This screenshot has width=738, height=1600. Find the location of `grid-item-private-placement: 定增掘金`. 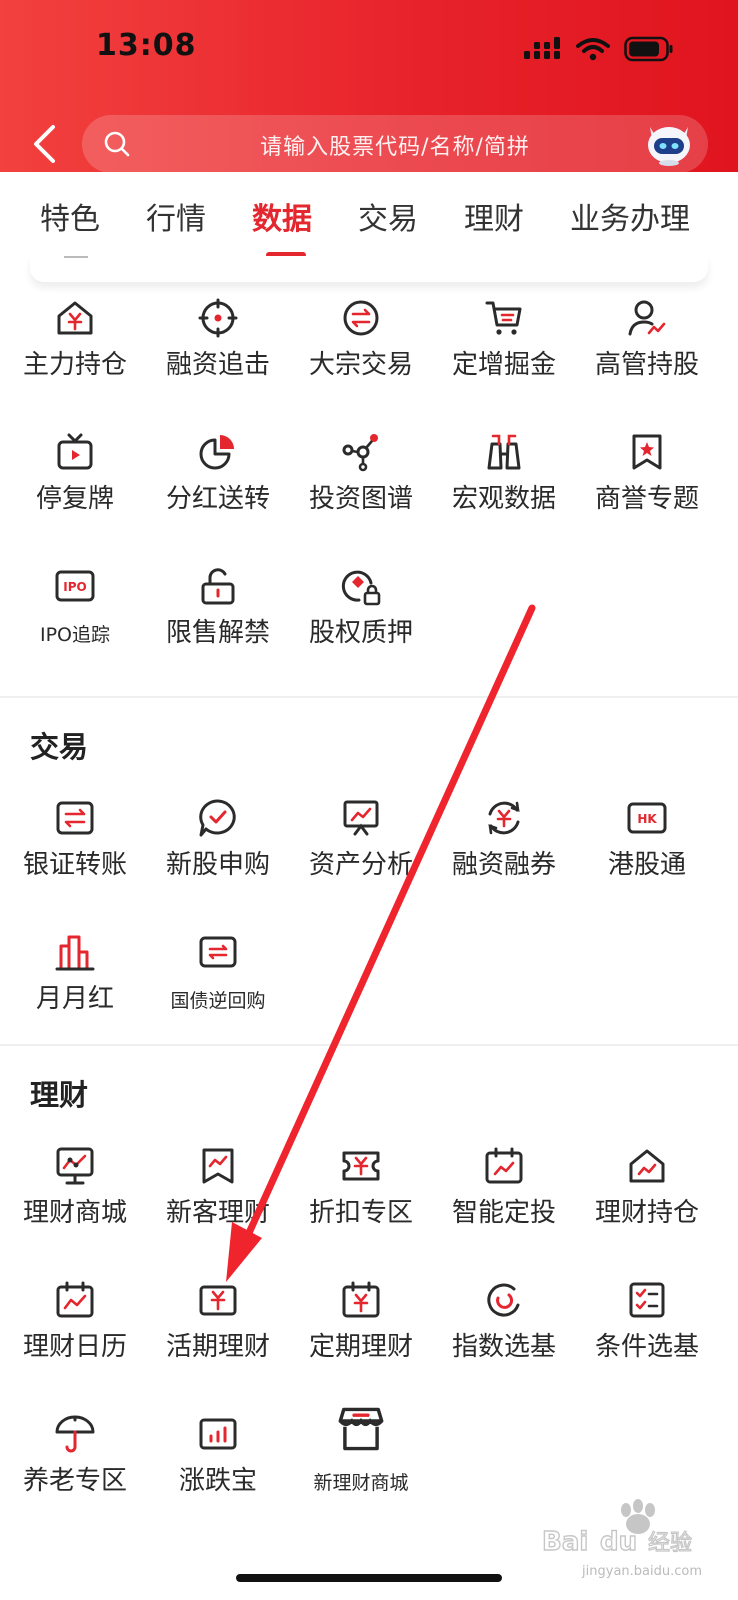

grid-item-private-placement: 定增掘金 is located at coordinates (504, 358).